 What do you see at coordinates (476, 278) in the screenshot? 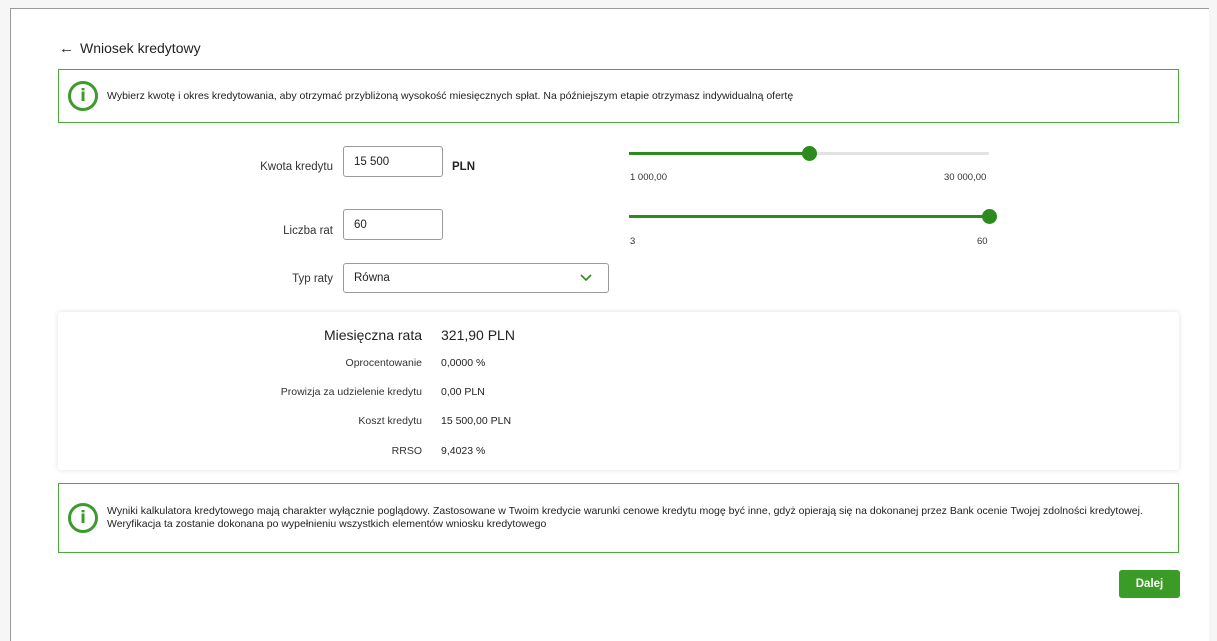
I see `rate-type-select: Równa` at bounding box center [476, 278].